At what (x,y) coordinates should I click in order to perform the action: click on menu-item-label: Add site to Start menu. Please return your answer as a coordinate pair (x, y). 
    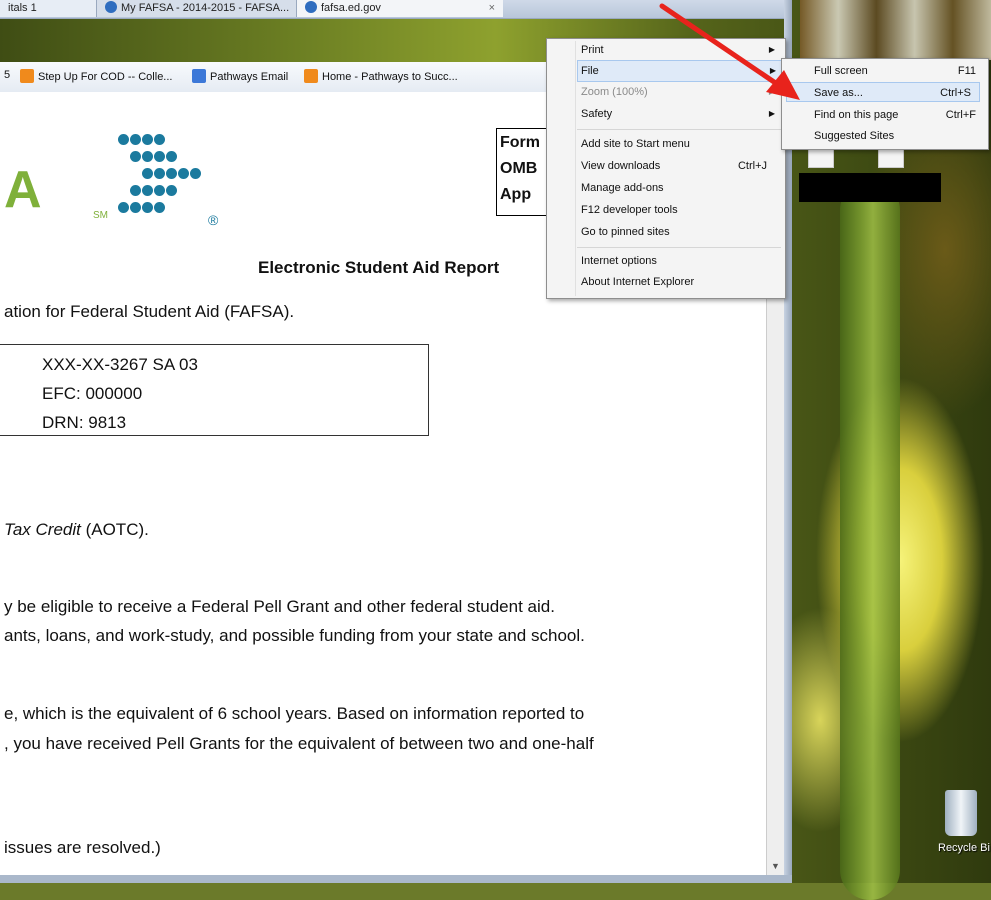
    Looking at the image, I should click on (635, 144).